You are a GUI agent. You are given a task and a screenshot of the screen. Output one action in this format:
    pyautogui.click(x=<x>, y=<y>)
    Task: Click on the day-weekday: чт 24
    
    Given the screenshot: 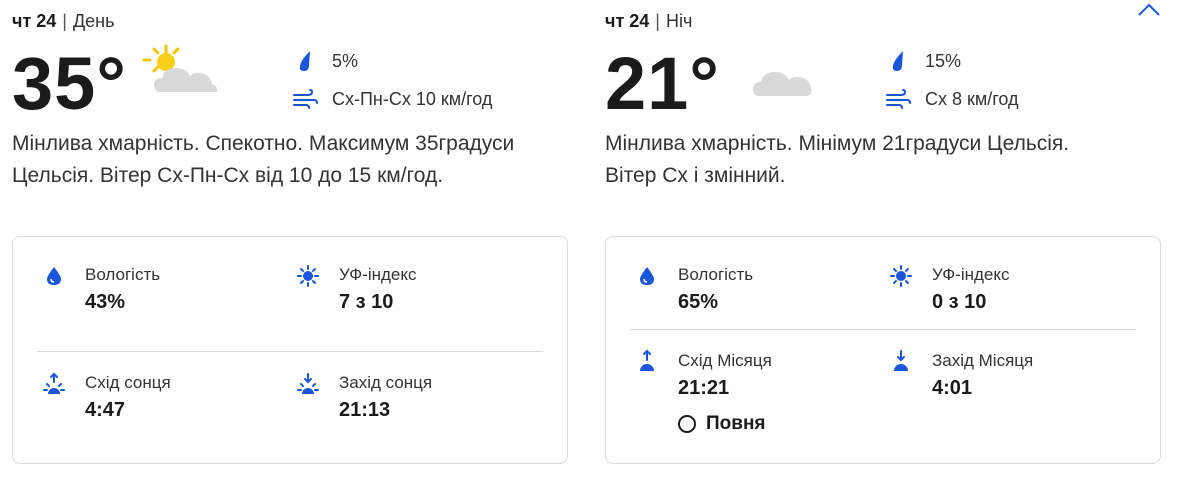 What is the action you would take?
    pyautogui.click(x=34, y=21)
    